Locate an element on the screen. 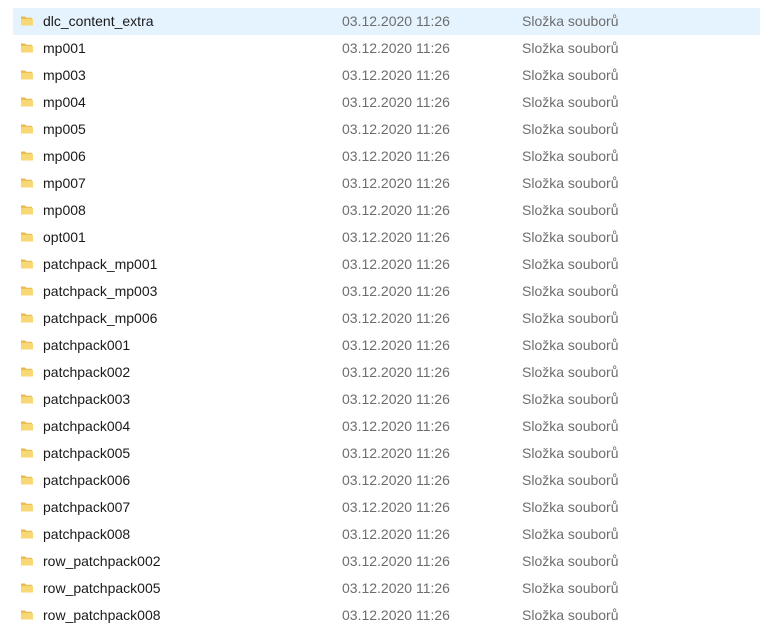 The image size is (766, 644). file-row: mp001 03.12.2020 11:26 Složka souborů is located at coordinates (386, 48).